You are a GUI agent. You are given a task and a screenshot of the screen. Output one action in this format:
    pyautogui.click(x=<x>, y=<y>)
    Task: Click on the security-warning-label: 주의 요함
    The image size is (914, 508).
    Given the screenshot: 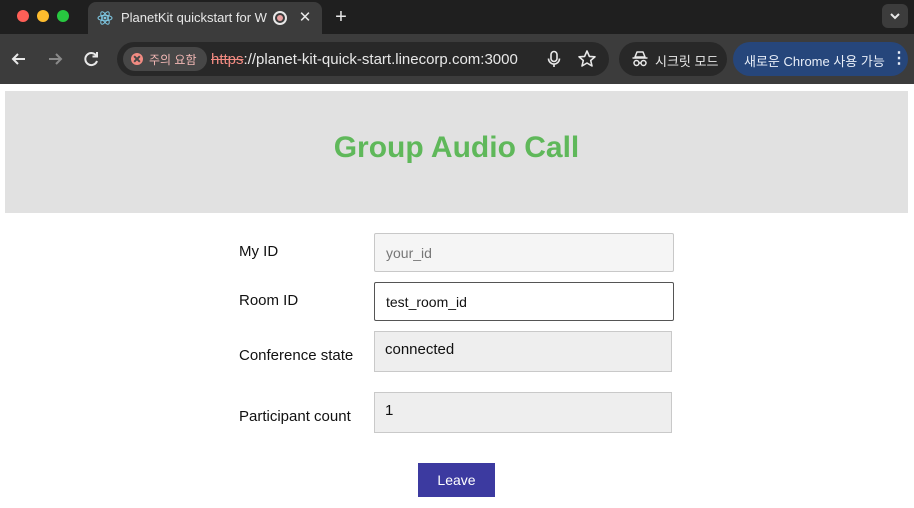 What is the action you would take?
    pyautogui.click(x=173, y=59)
    